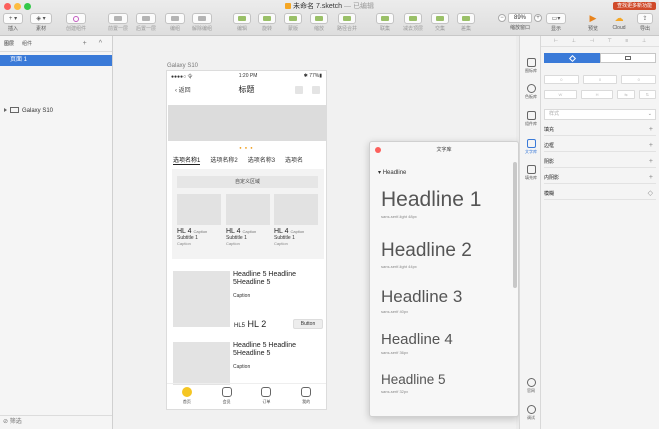 The image size is (659, 429). I want to click on close-panel-button, so click(378, 150).